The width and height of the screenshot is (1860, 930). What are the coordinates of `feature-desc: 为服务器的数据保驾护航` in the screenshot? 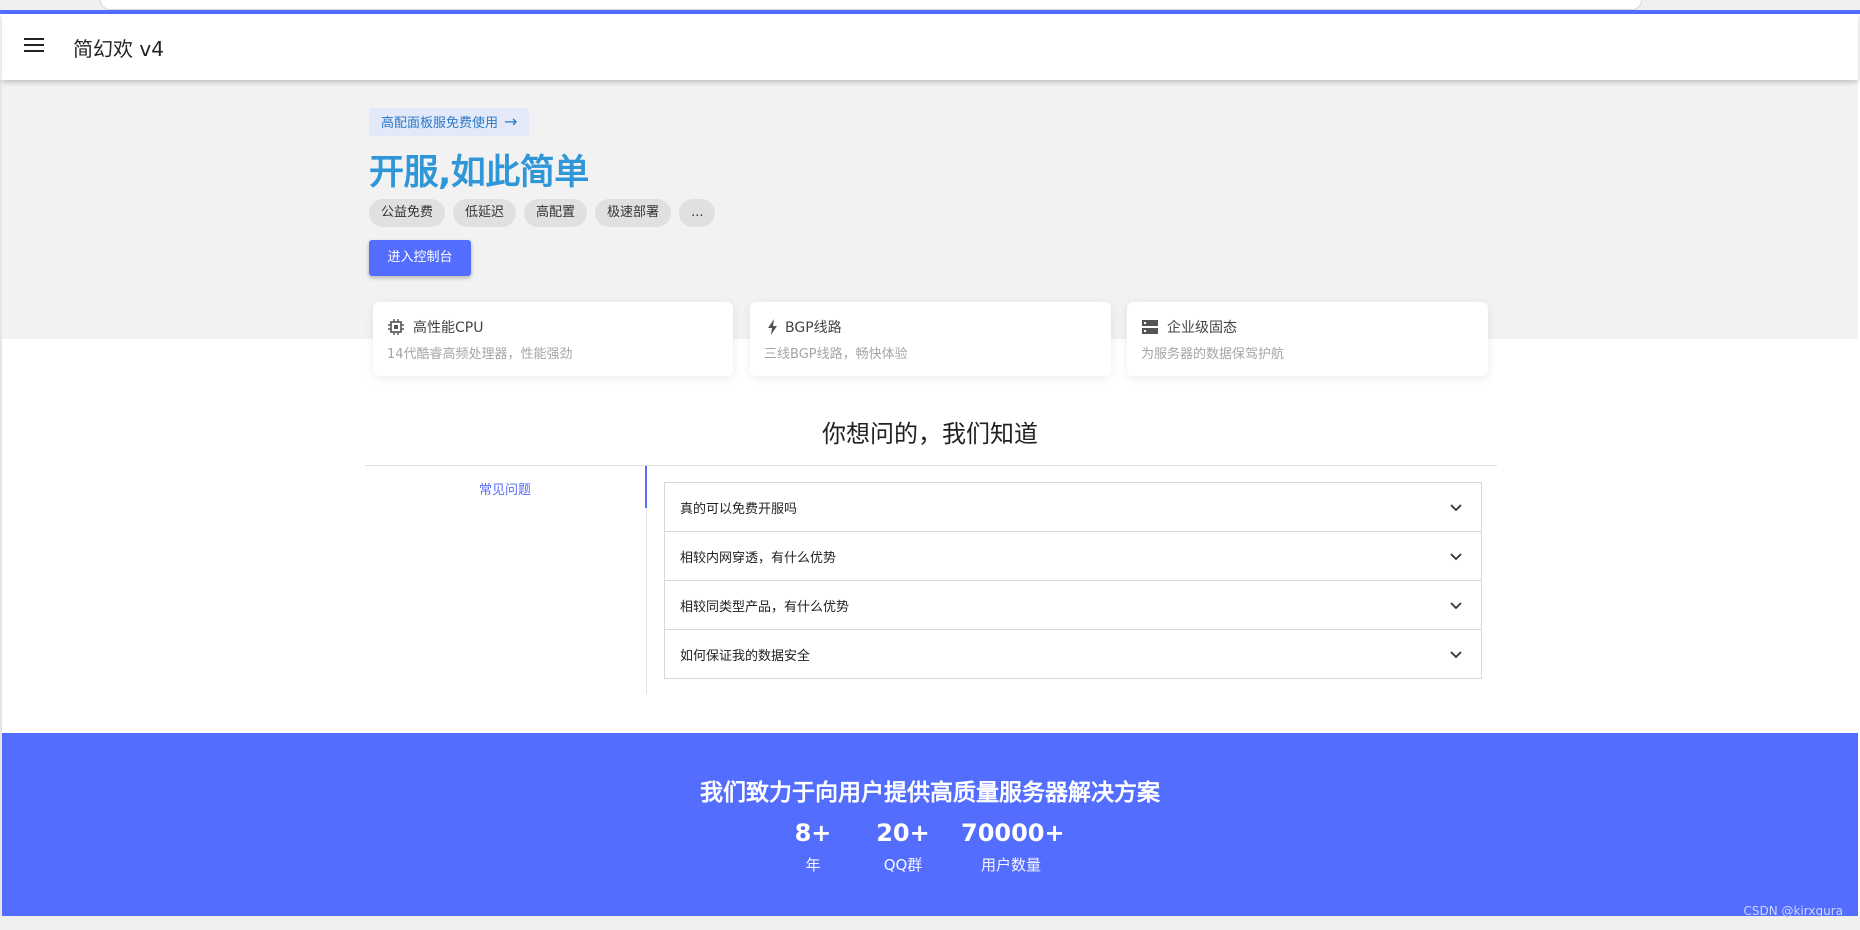 It's located at (1213, 354).